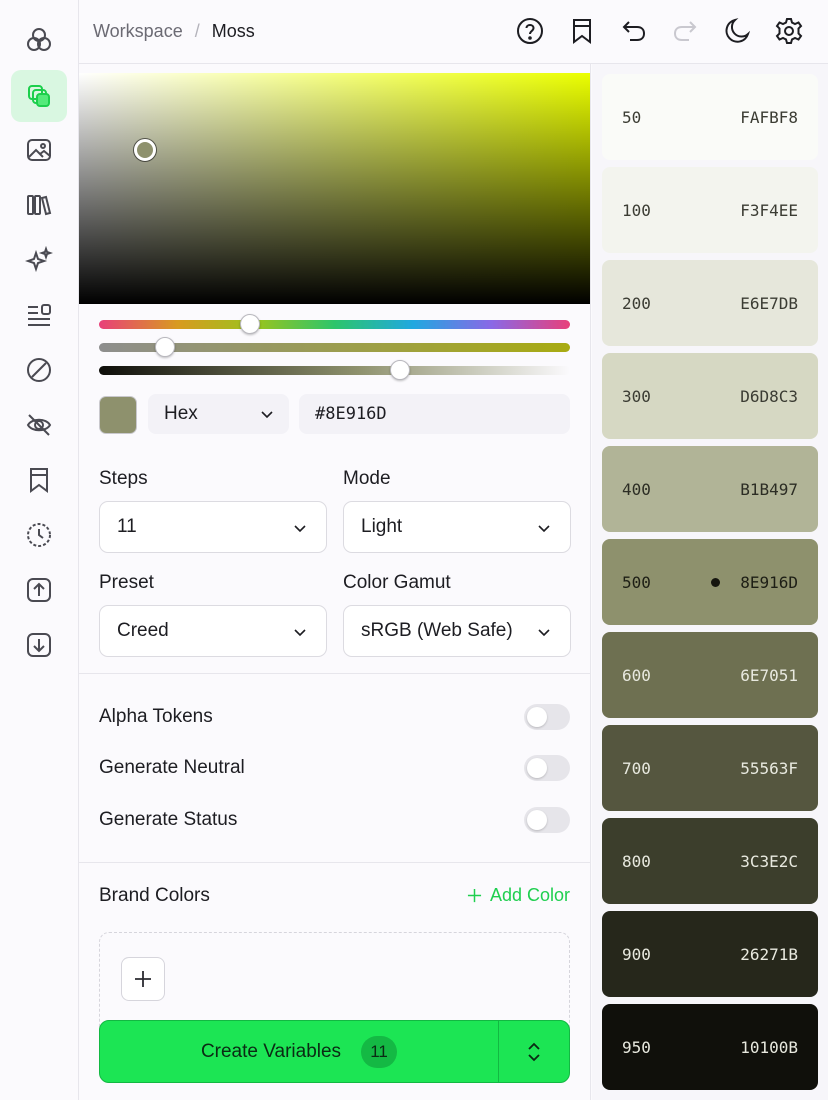 This screenshot has width=828, height=1100. Describe the element at coordinates (213, 527) in the screenshot. I see `steps-dropdown: 11` at that location.